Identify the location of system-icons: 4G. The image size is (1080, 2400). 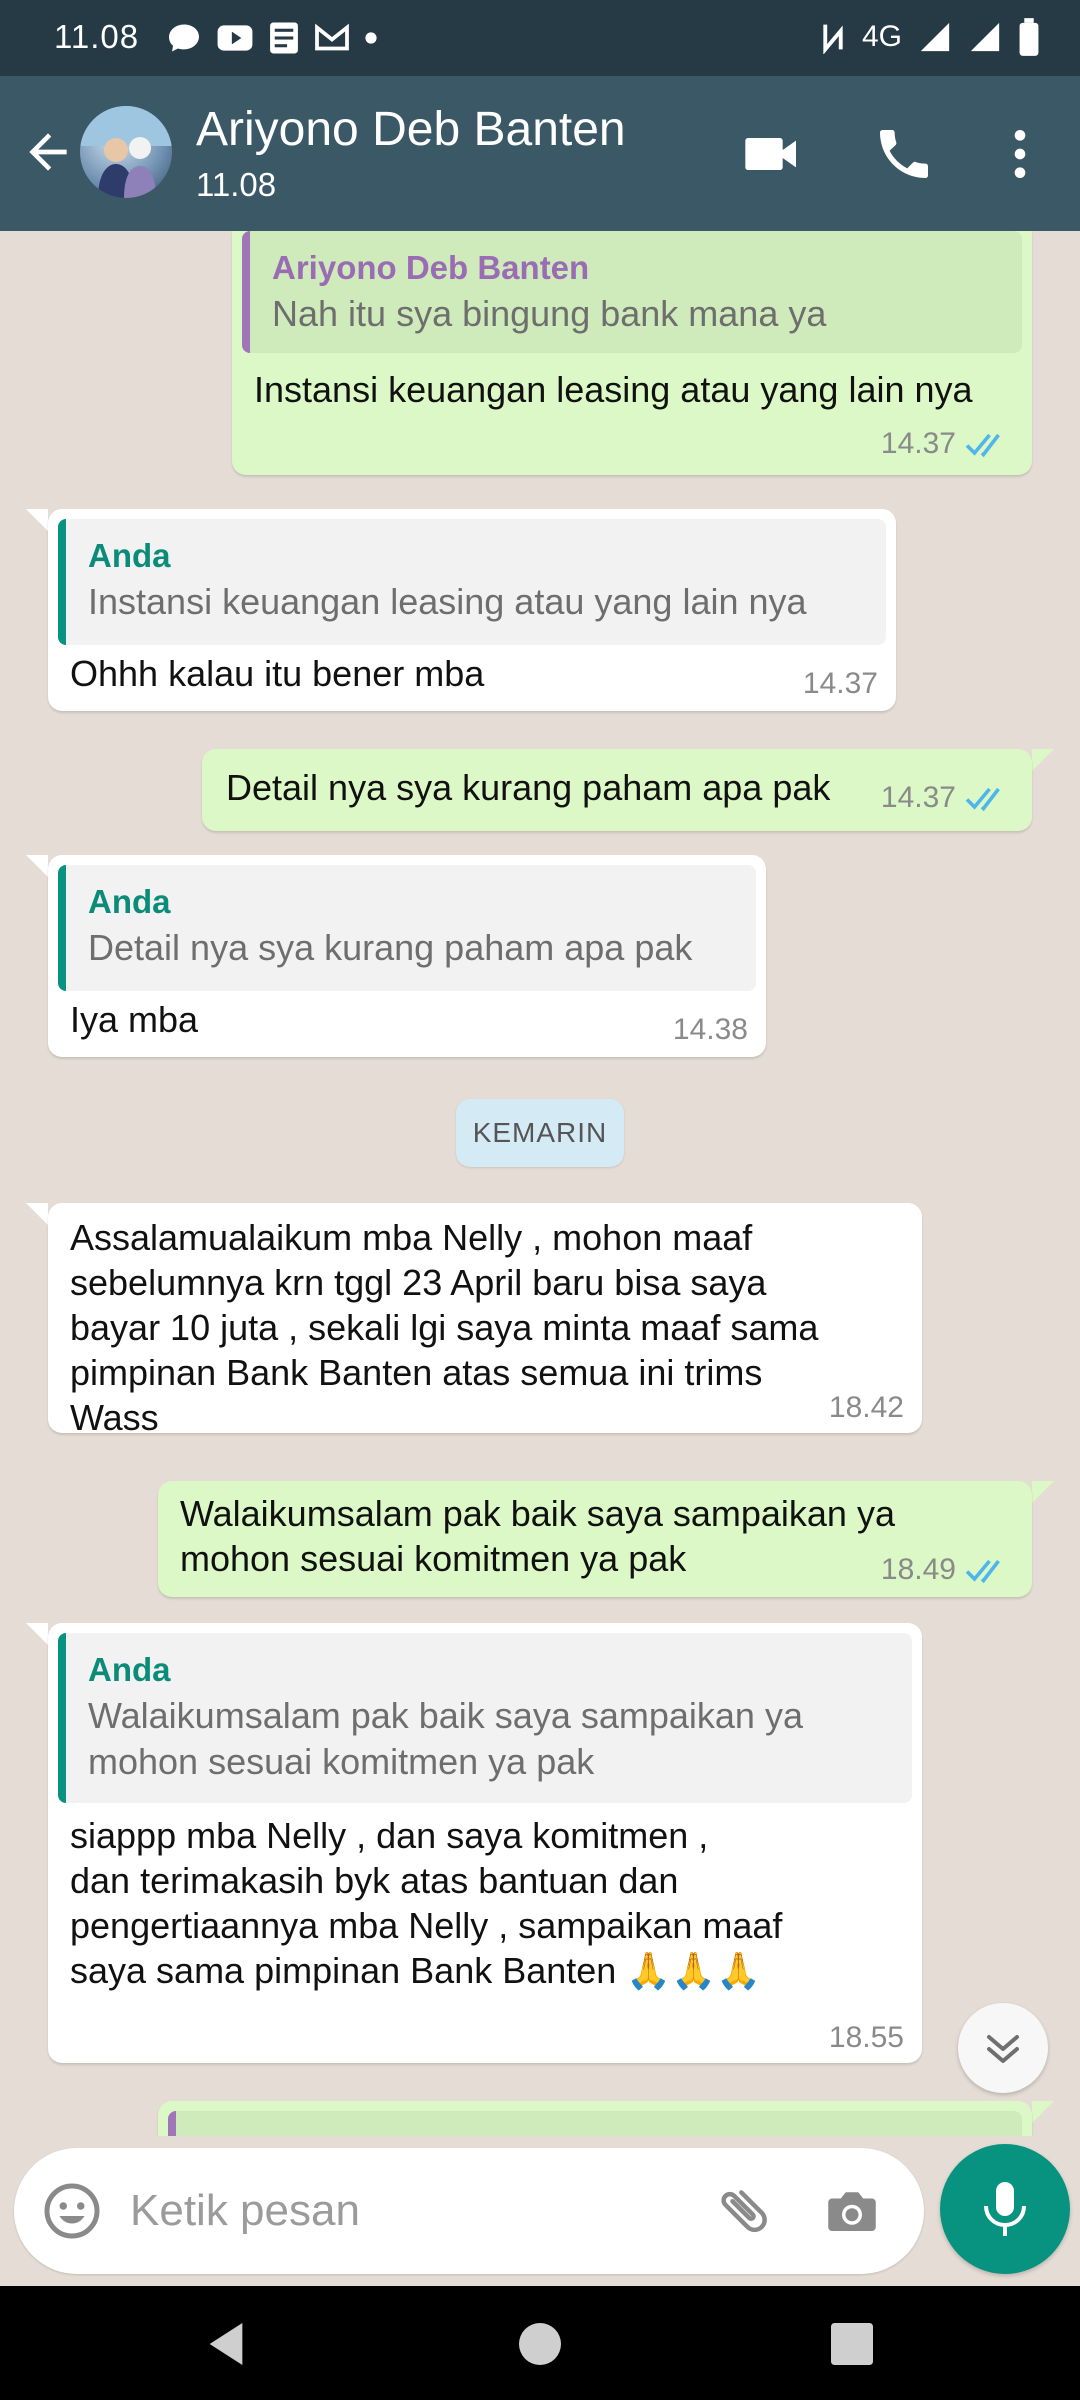
(930, 37).